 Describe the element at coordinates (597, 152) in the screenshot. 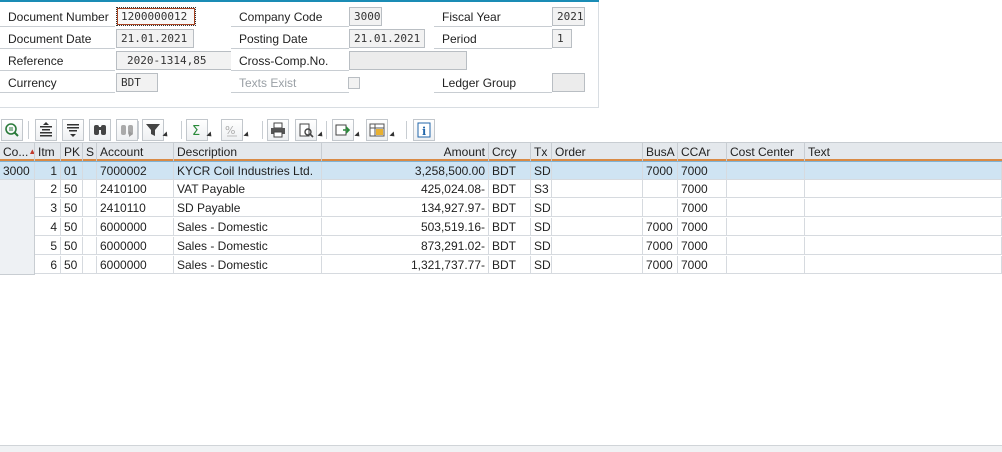

I see `column-header-order: Order` at that location.